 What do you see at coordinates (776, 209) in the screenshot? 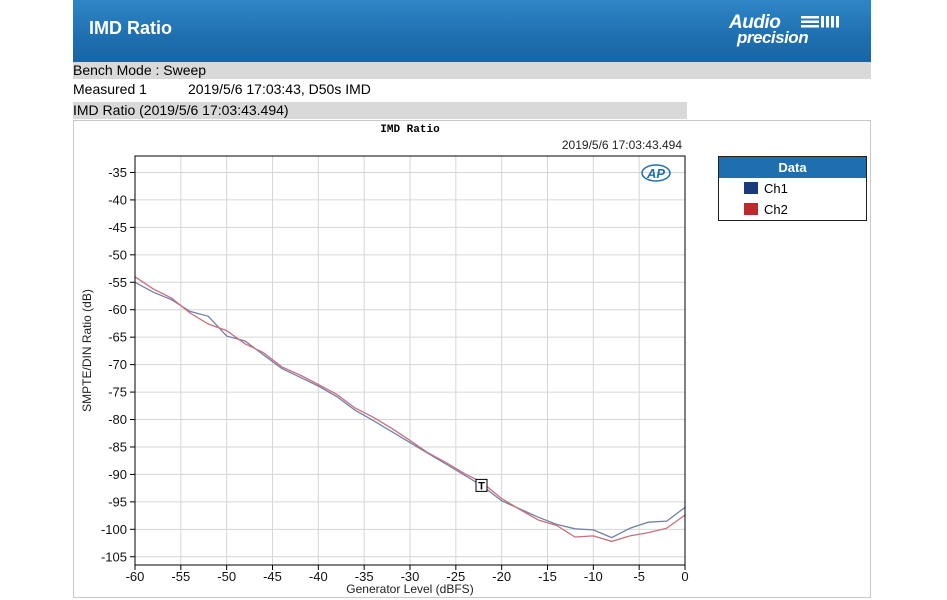
I see `legend-label-ch2: Ch2` at bounding box center [776, 209].